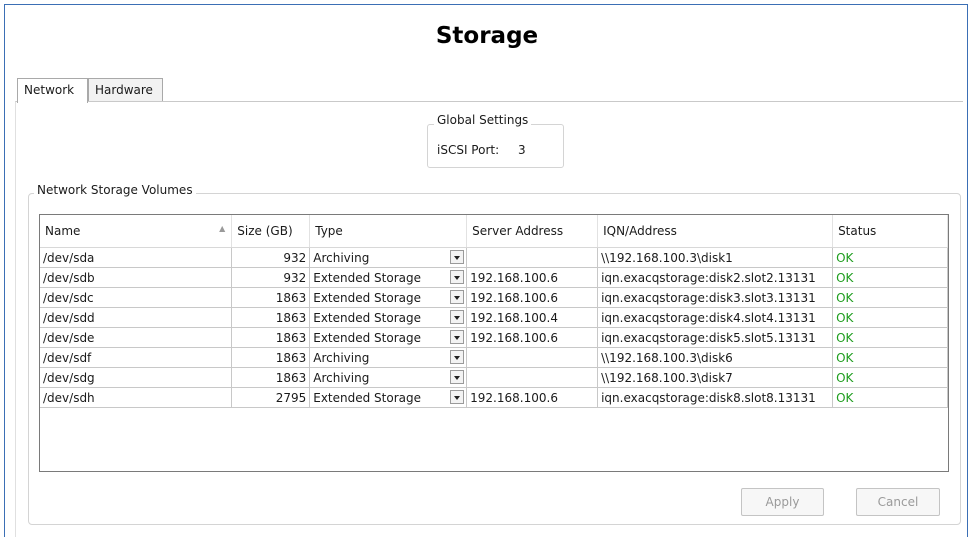 The height and width of the screenshot is (537, 971). I want to click on column-header-name-label: Name, so click(63, 231).